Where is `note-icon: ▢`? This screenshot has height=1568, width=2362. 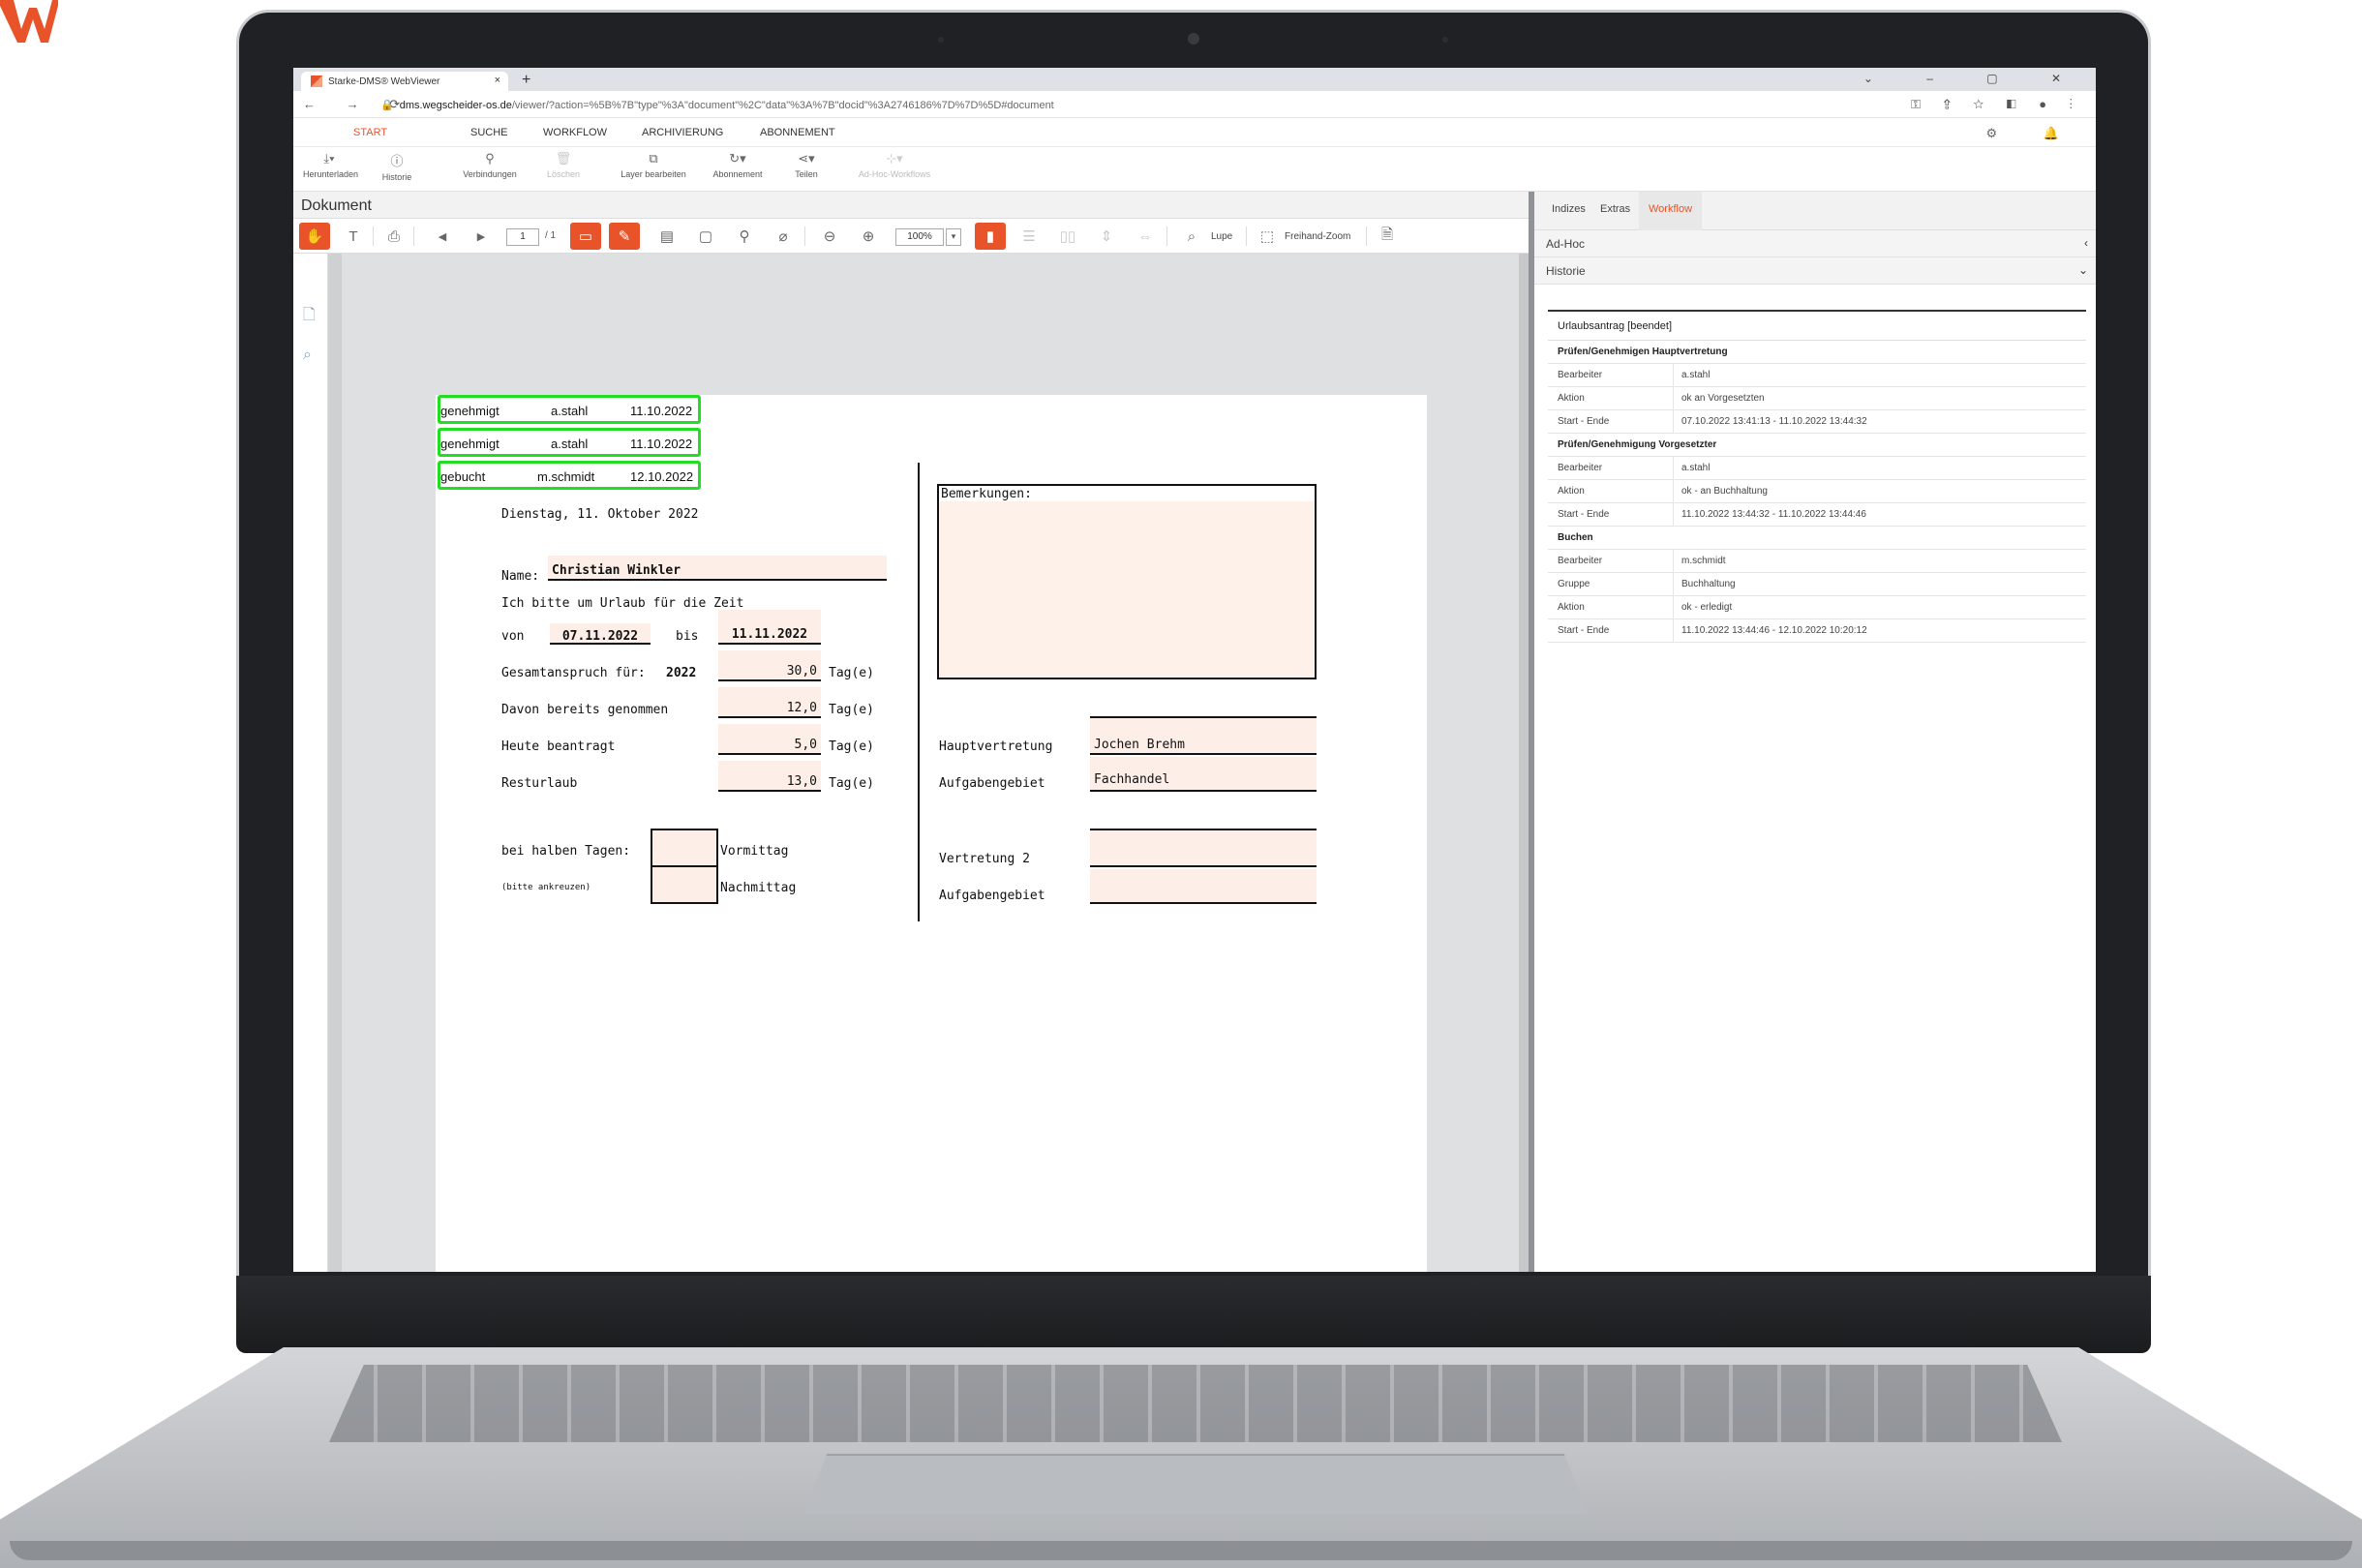 note-icon: ▢ is located at coordinates (705, 236).